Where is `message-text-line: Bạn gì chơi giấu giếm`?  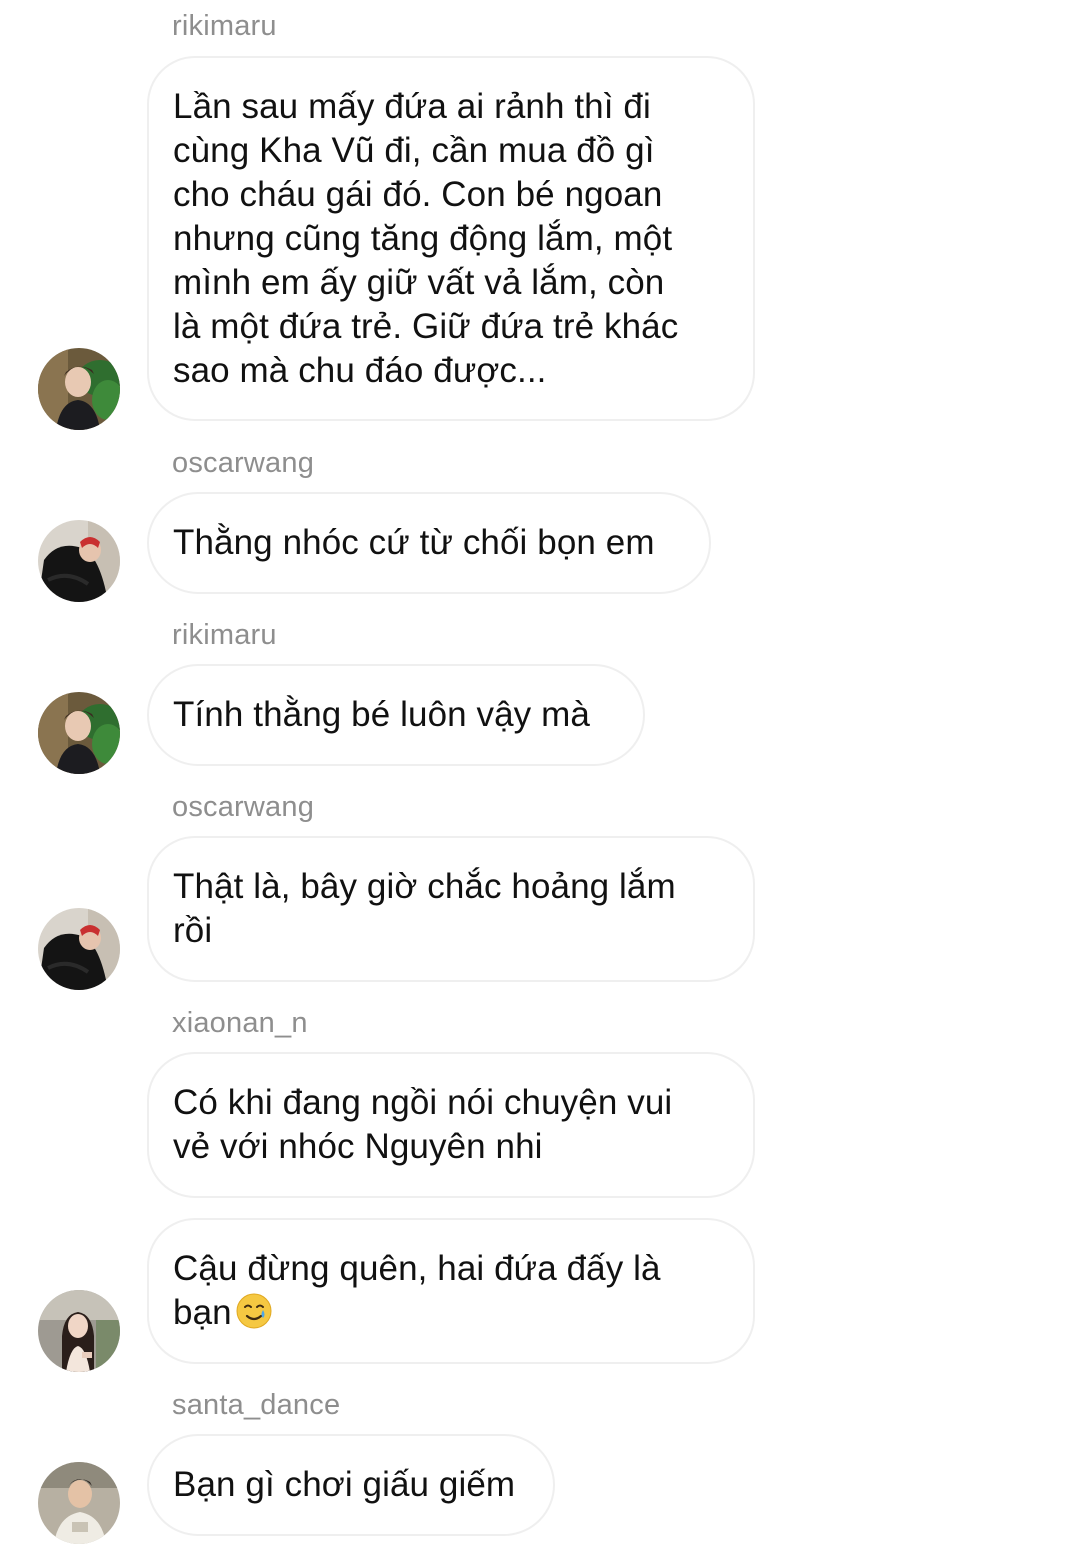 message-text-line: Bạn gì chơi giấu giếm is located at coordinates (344, 1484).